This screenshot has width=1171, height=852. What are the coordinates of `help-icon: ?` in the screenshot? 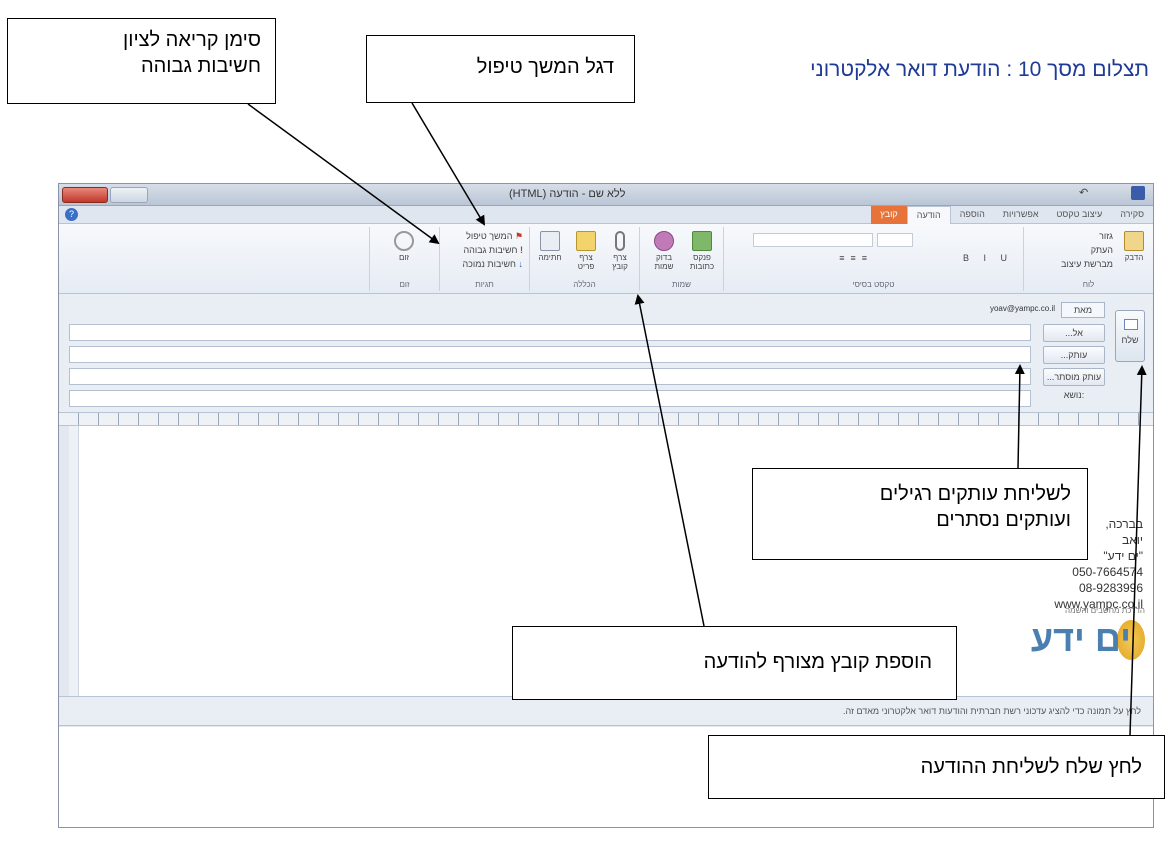 It's located at (71, 214).